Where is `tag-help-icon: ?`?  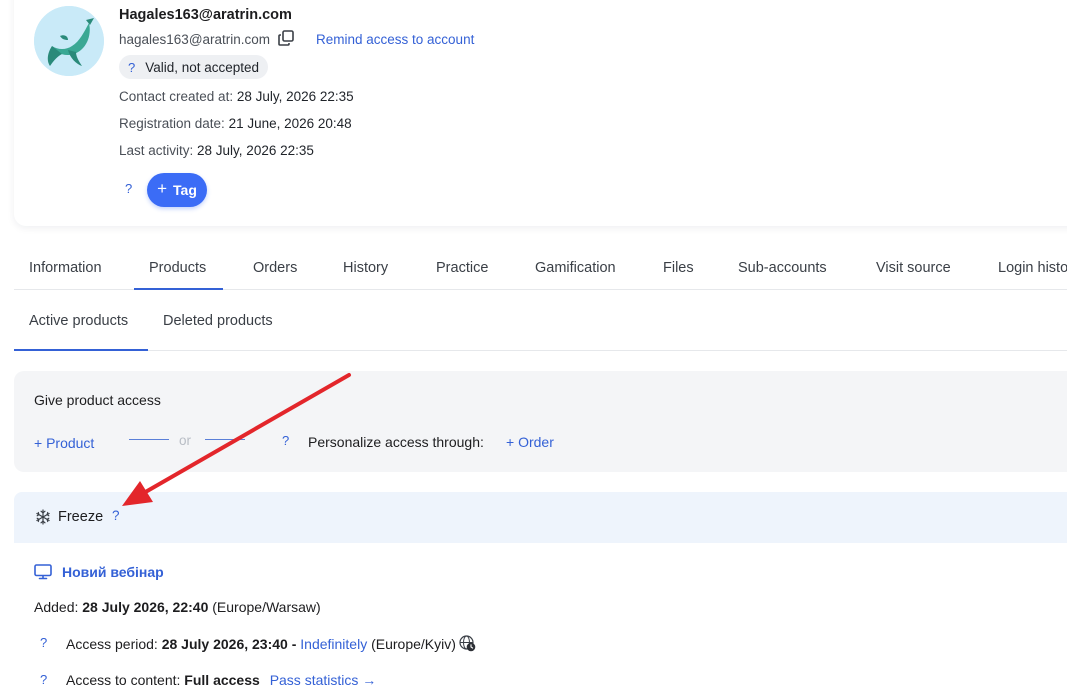 tag-help-icon: ? is located at coordinates (128, 188).